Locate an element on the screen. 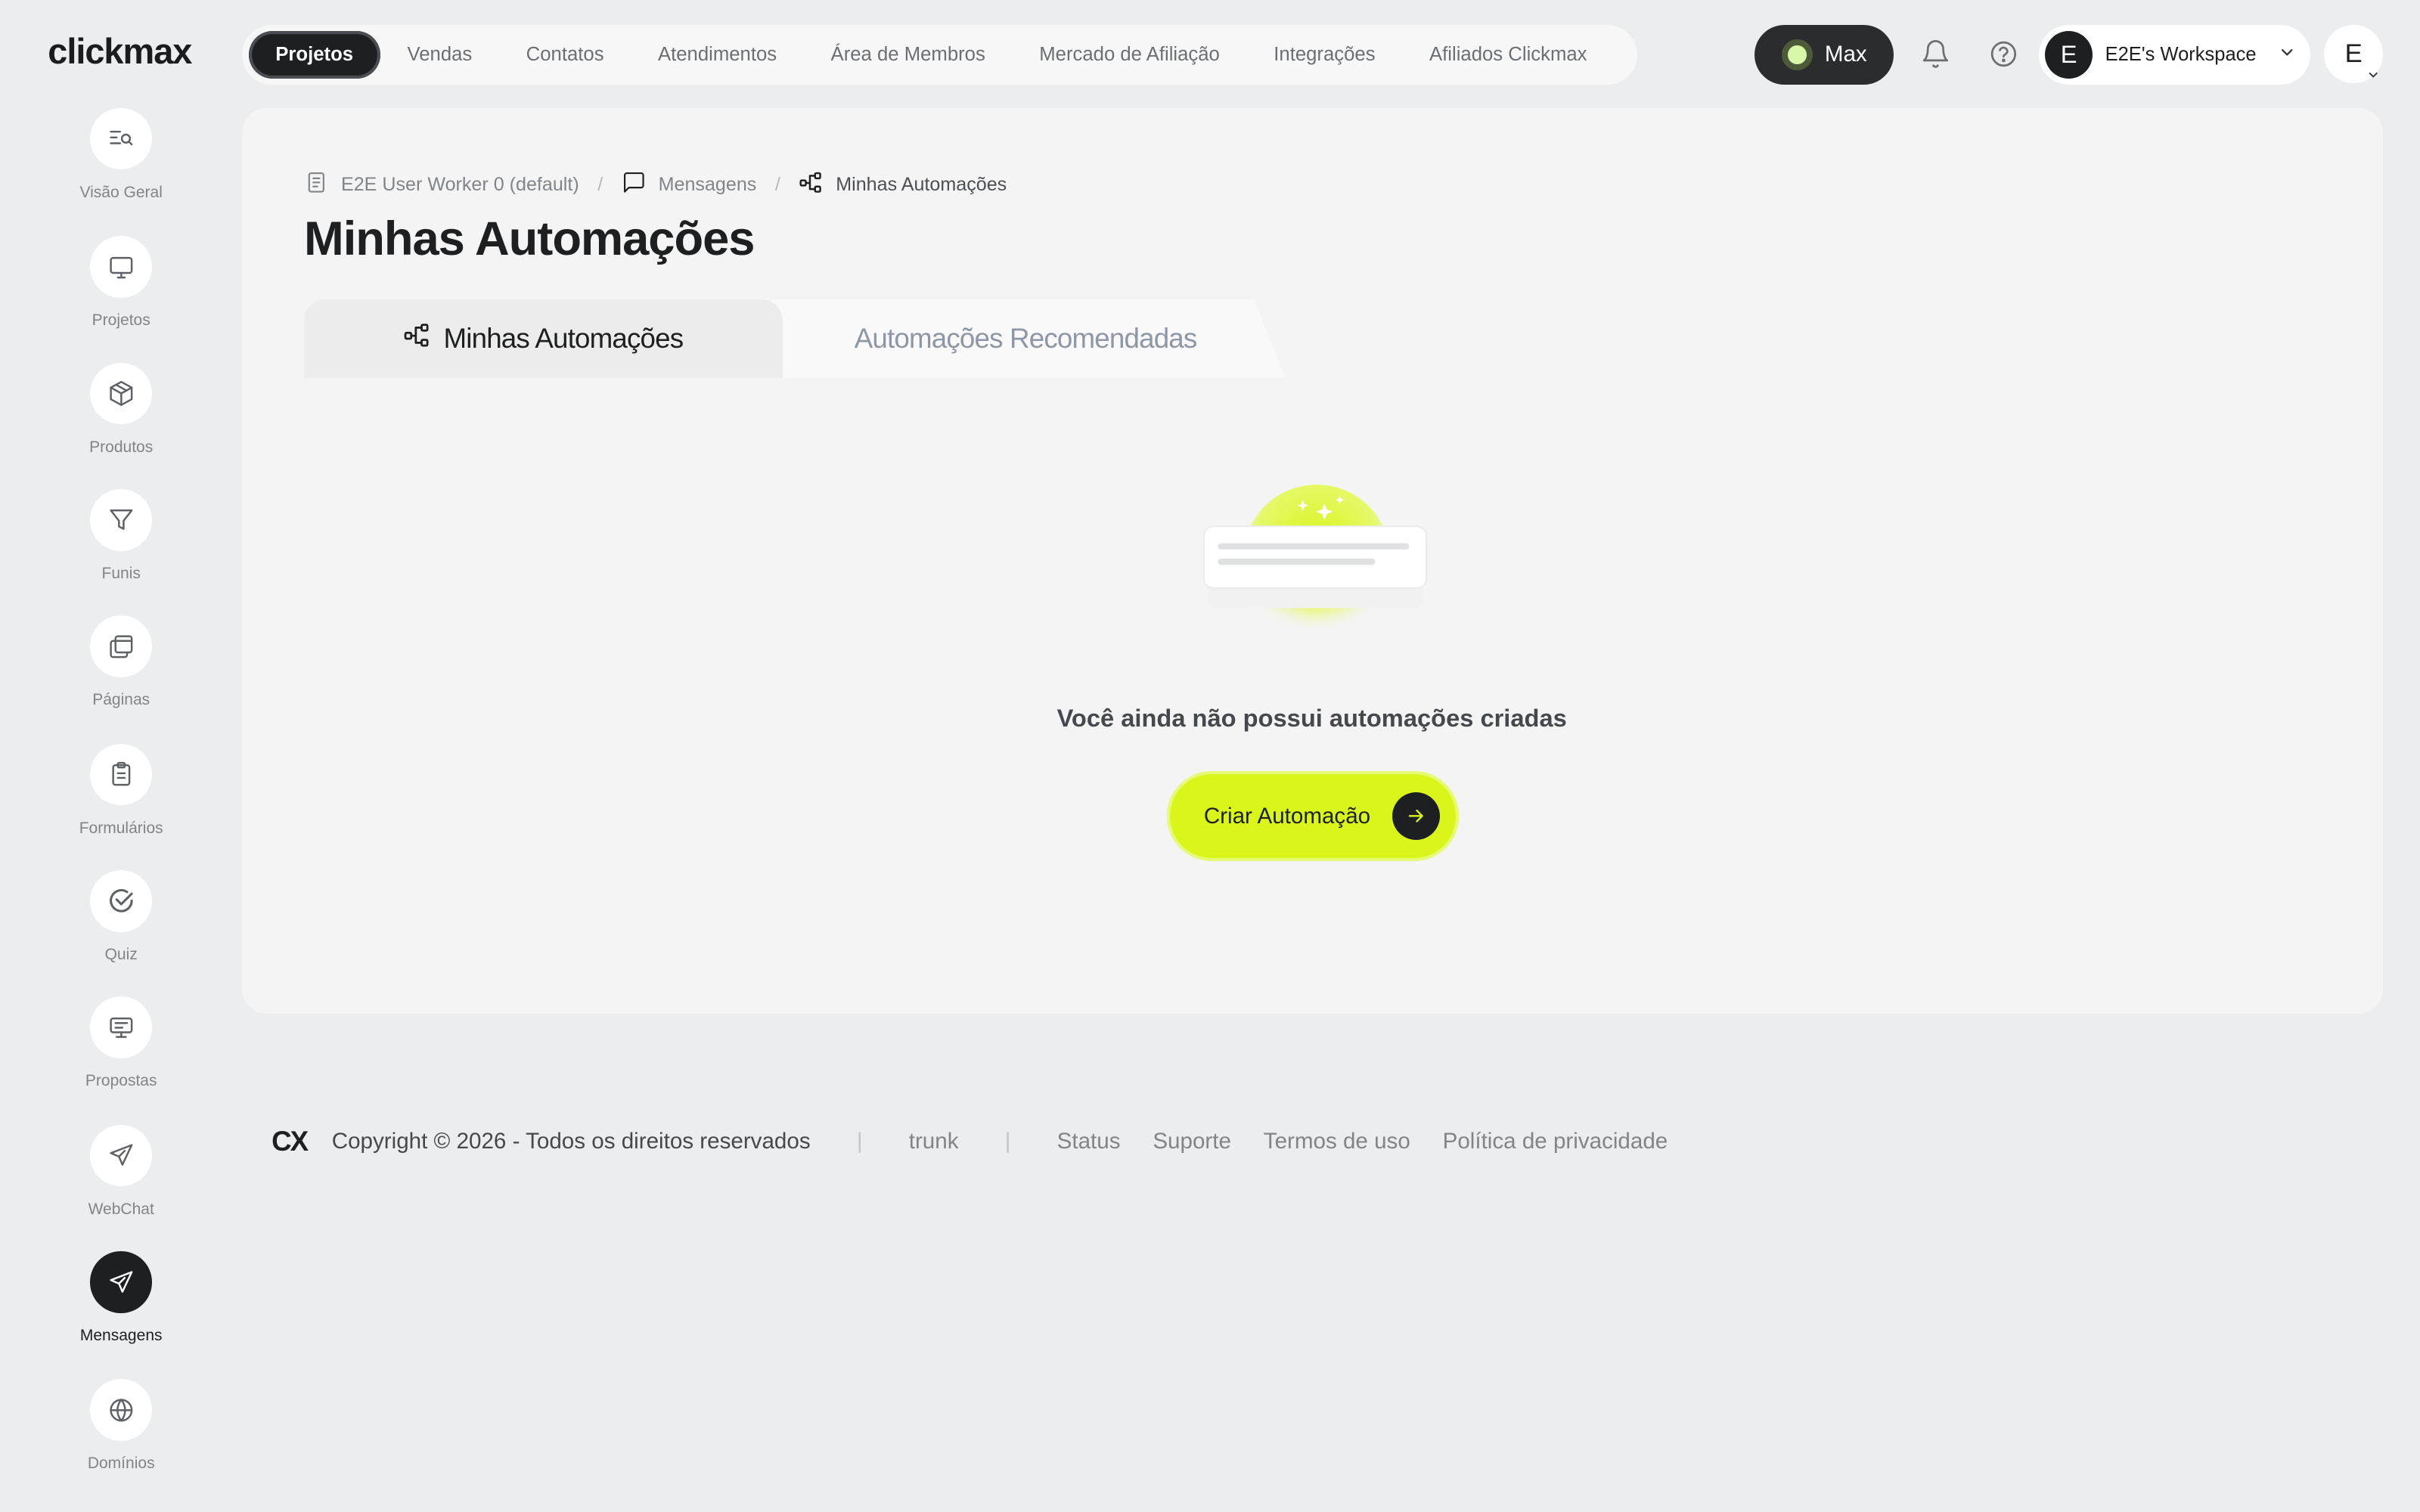 This screenshot has height=1512, width=2420. nav-area-de-membros: Área de Membros is located at coordinates (908, 55).